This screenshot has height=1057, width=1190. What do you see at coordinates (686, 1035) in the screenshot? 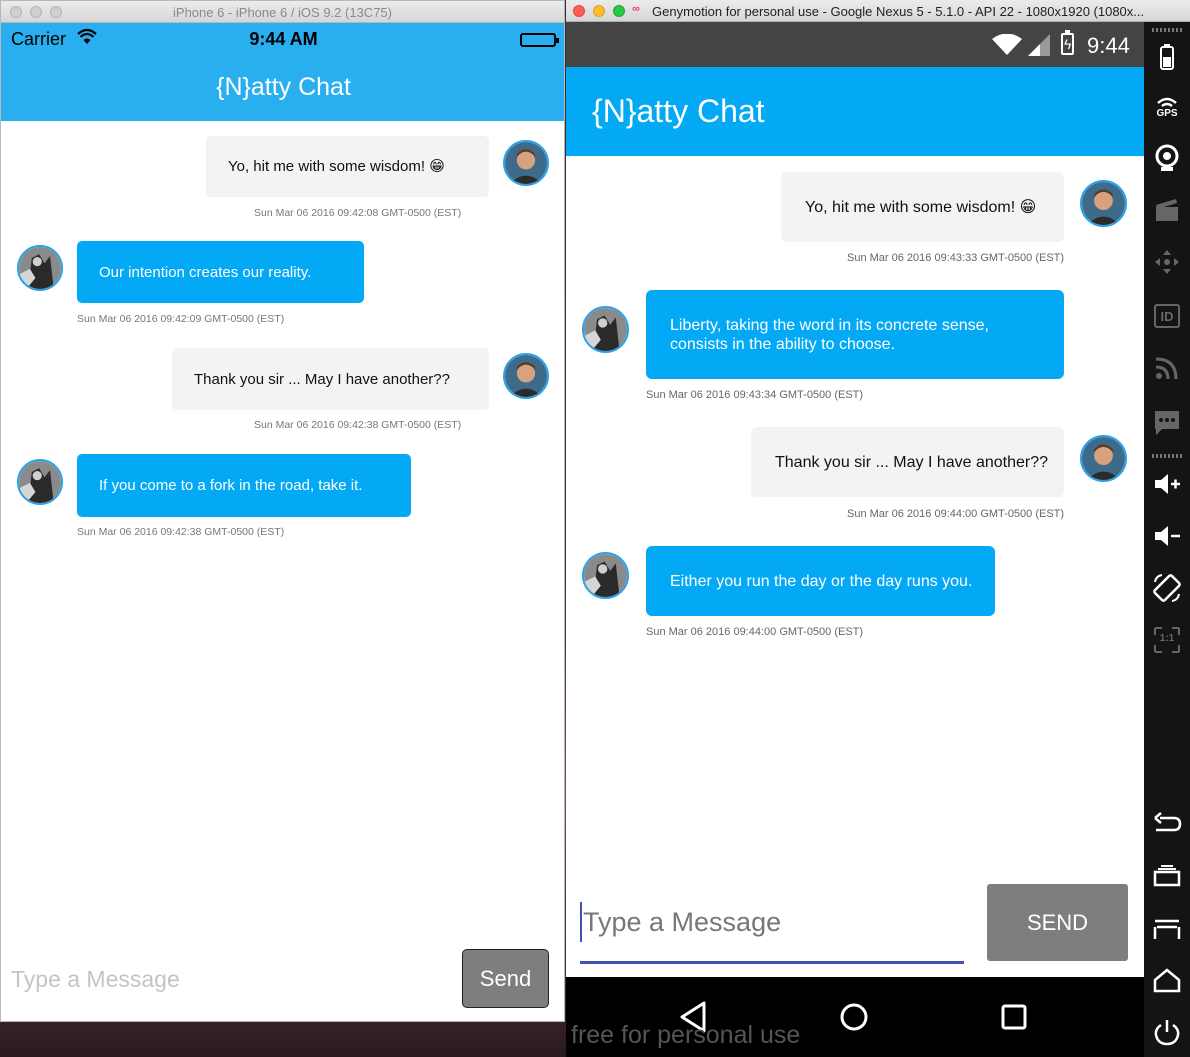
I see `personal-use-watermark: free for personal use` at bounding box center [686, 1035].